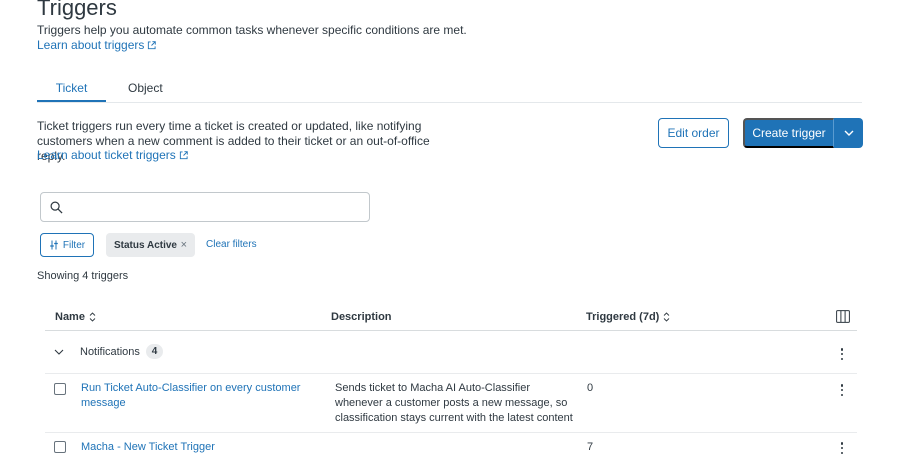 The height and width of the screenshot is (455, 900). I want to click on column-name-label: Name, so click(70, 317).